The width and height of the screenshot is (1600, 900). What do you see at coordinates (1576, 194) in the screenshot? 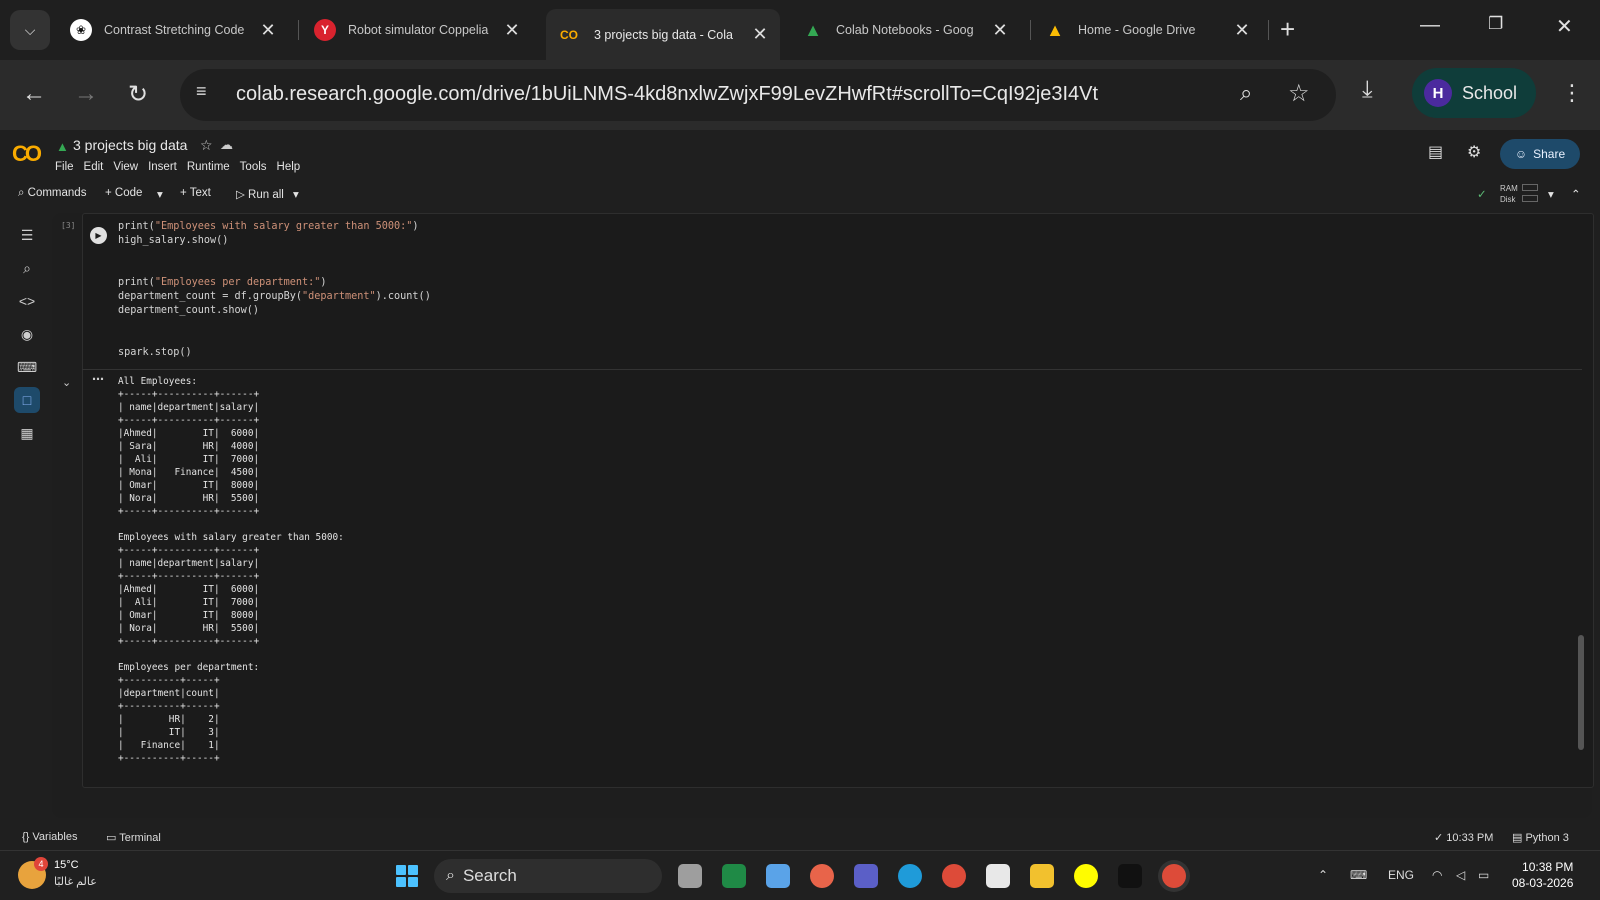
I see `chevron-up-icon: ⌃` at bounding box center [1576, 194].